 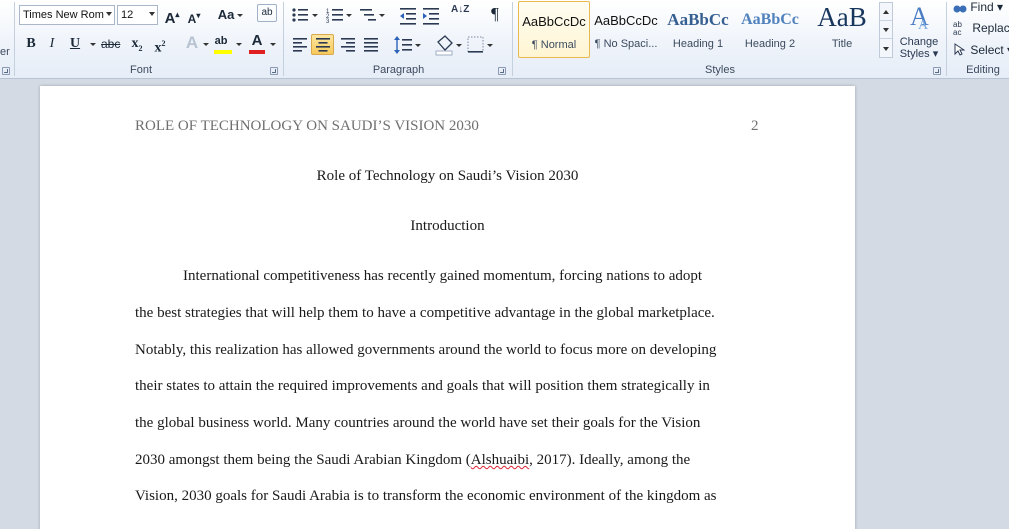 What do you see at coordinates (137, 15) in the screenshot?
I see `font-size-box: 12` at bounding box center [137, 15].